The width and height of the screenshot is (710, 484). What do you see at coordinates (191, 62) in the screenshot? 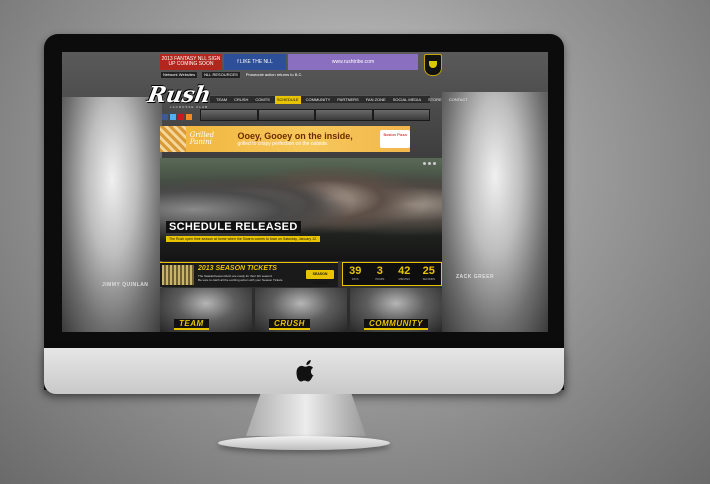
I see `fantasy-ad: 2013 FANTASY NLL SIGN UP COMING SOON` at bounding box center [191, 62].